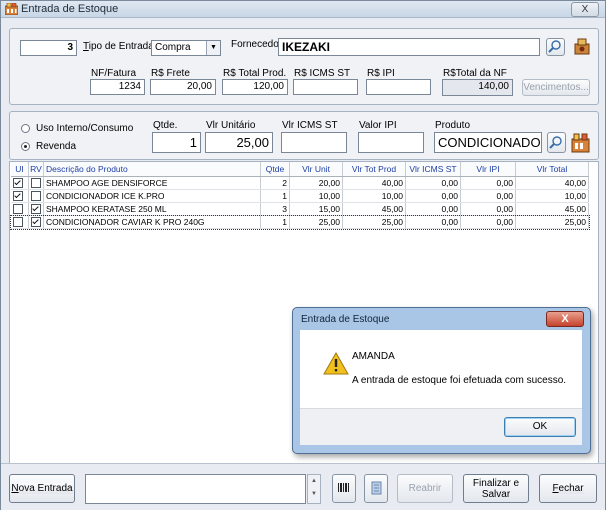  What do you see at coordinates (381, 73) in the screenshot?
I see `ipi-label: R$ IPI` at bounding box center [381, 73].